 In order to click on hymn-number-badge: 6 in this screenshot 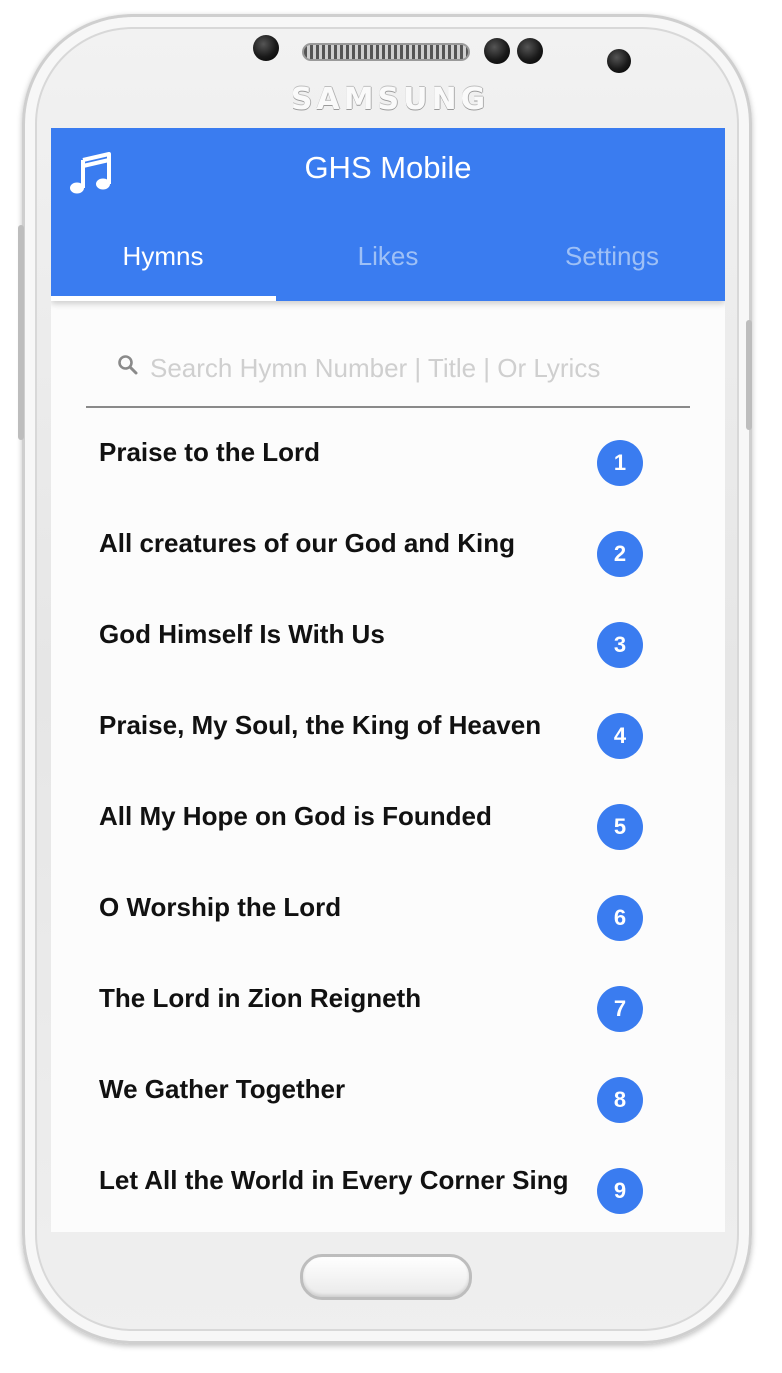, I will do `click(620, 918)`.